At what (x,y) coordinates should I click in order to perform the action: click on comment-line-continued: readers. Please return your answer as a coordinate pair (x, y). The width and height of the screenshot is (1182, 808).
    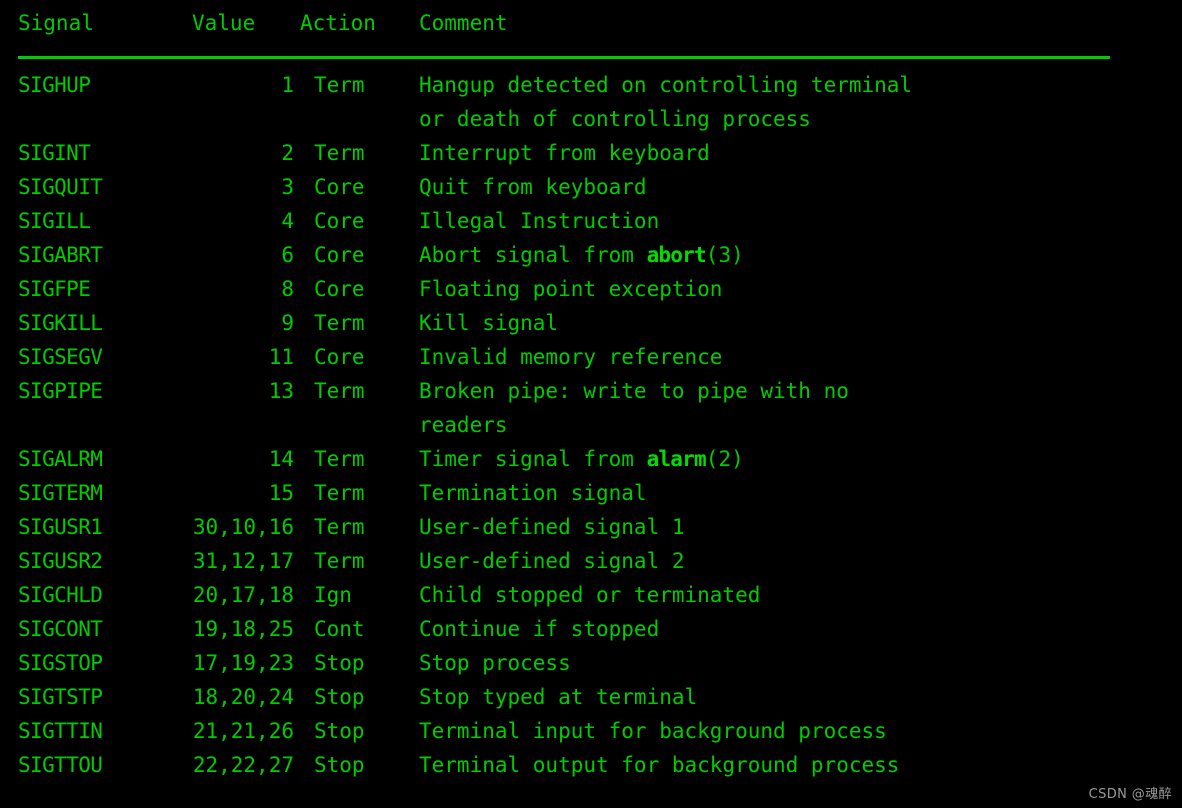
    Looking at the image, I should click on (463, 425).